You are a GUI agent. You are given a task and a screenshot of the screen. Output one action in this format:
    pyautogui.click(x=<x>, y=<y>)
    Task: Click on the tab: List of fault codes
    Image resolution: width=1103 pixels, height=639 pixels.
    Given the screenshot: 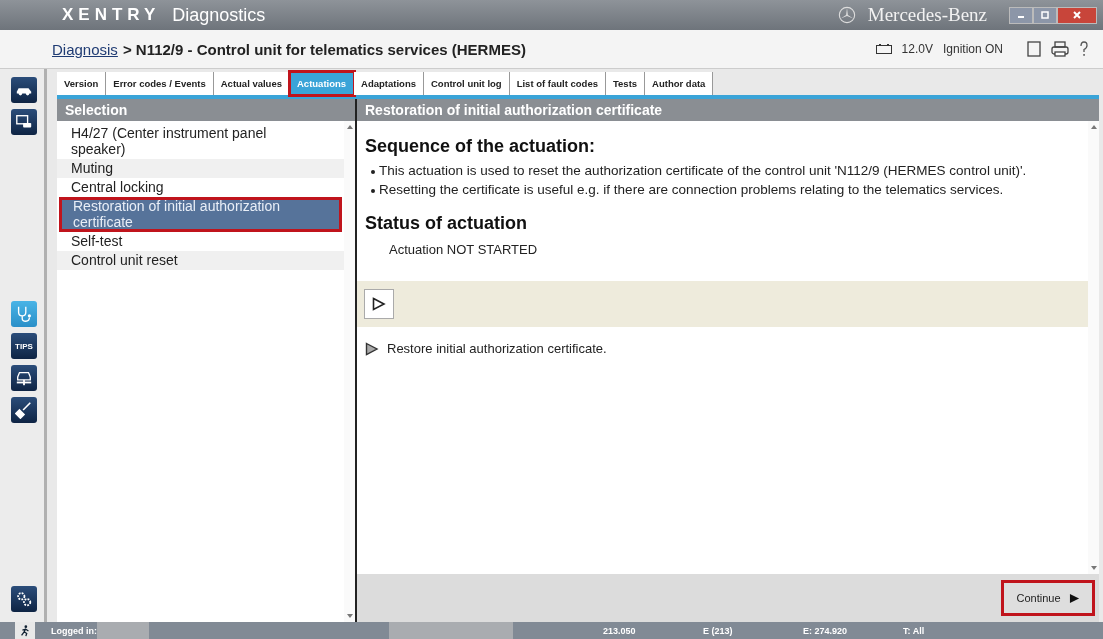 What is the action you would take?
    pyautogui.click(x=557, y=83)
    